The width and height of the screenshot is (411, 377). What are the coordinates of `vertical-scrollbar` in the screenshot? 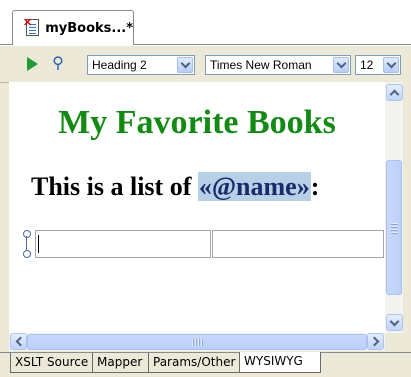 It's located at (394, 207).